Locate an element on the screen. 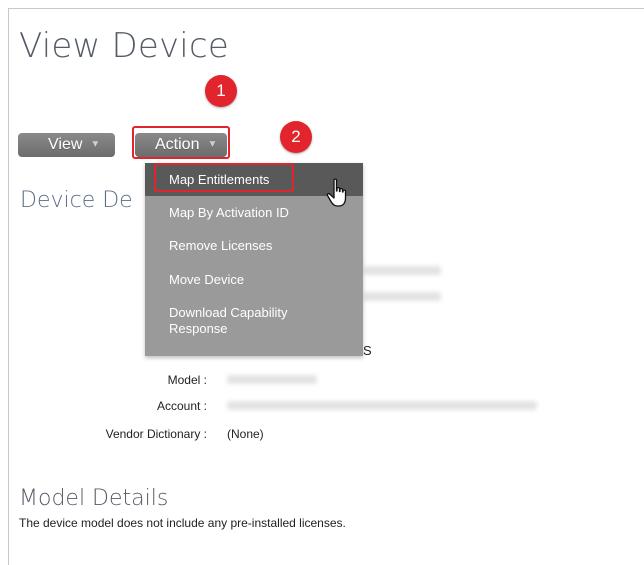 This screenshot has height=565, width=644. step-badge-1: 1 is located at coordinates (221, 91).